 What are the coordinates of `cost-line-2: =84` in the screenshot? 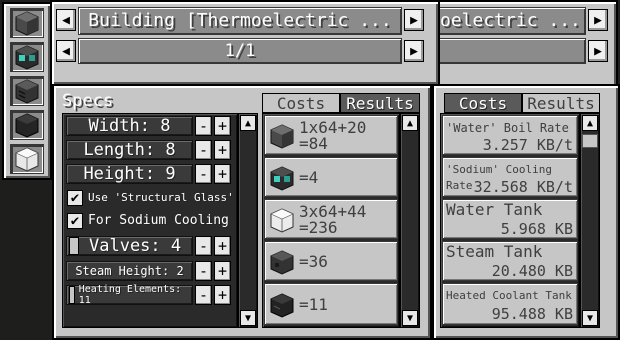 It's located at (313, 143).